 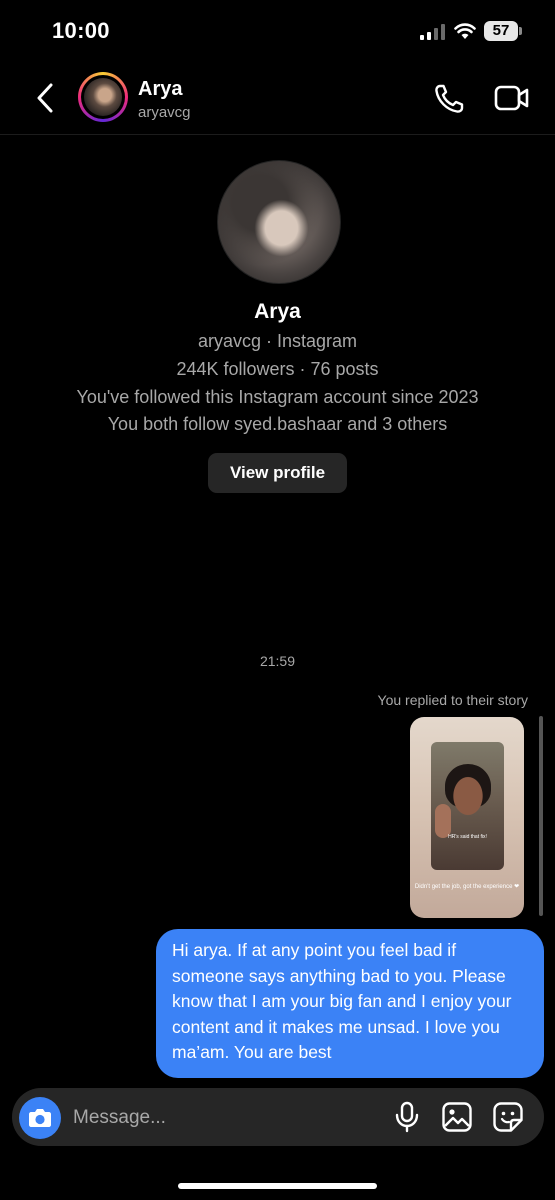 What do you see at coordinates (45, 98) in the screenshot?
I see `back-icon` at bounding box center [45, 98].